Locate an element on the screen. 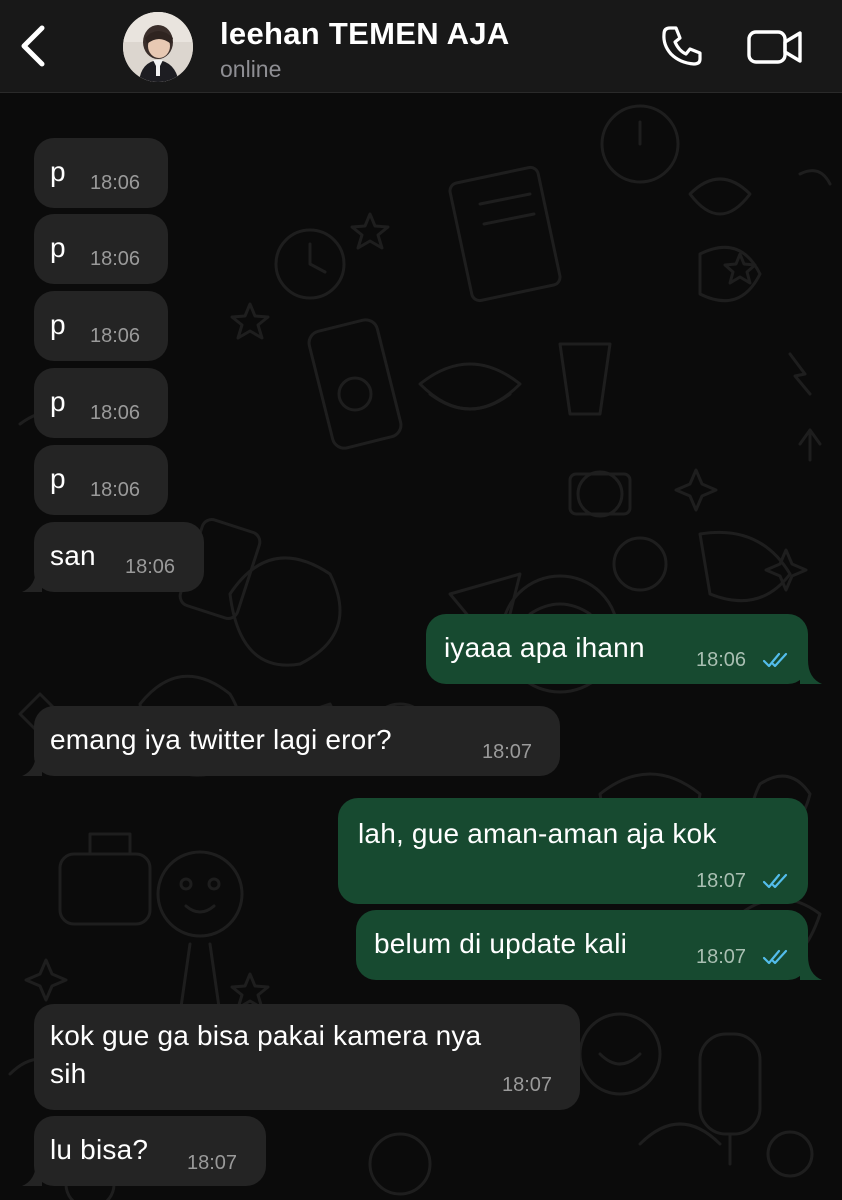 This screenshot has width=842, height=1200. video-call-button is located at coordinates (775, 47).